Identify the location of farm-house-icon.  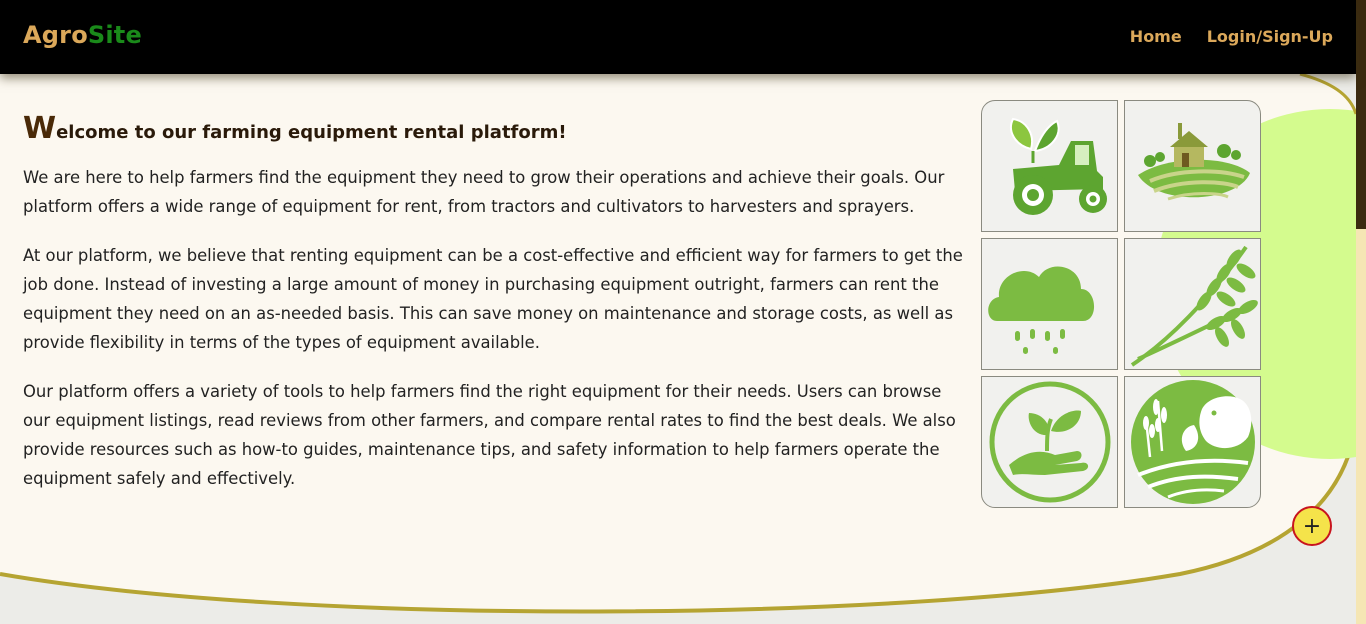
(1193, 162).